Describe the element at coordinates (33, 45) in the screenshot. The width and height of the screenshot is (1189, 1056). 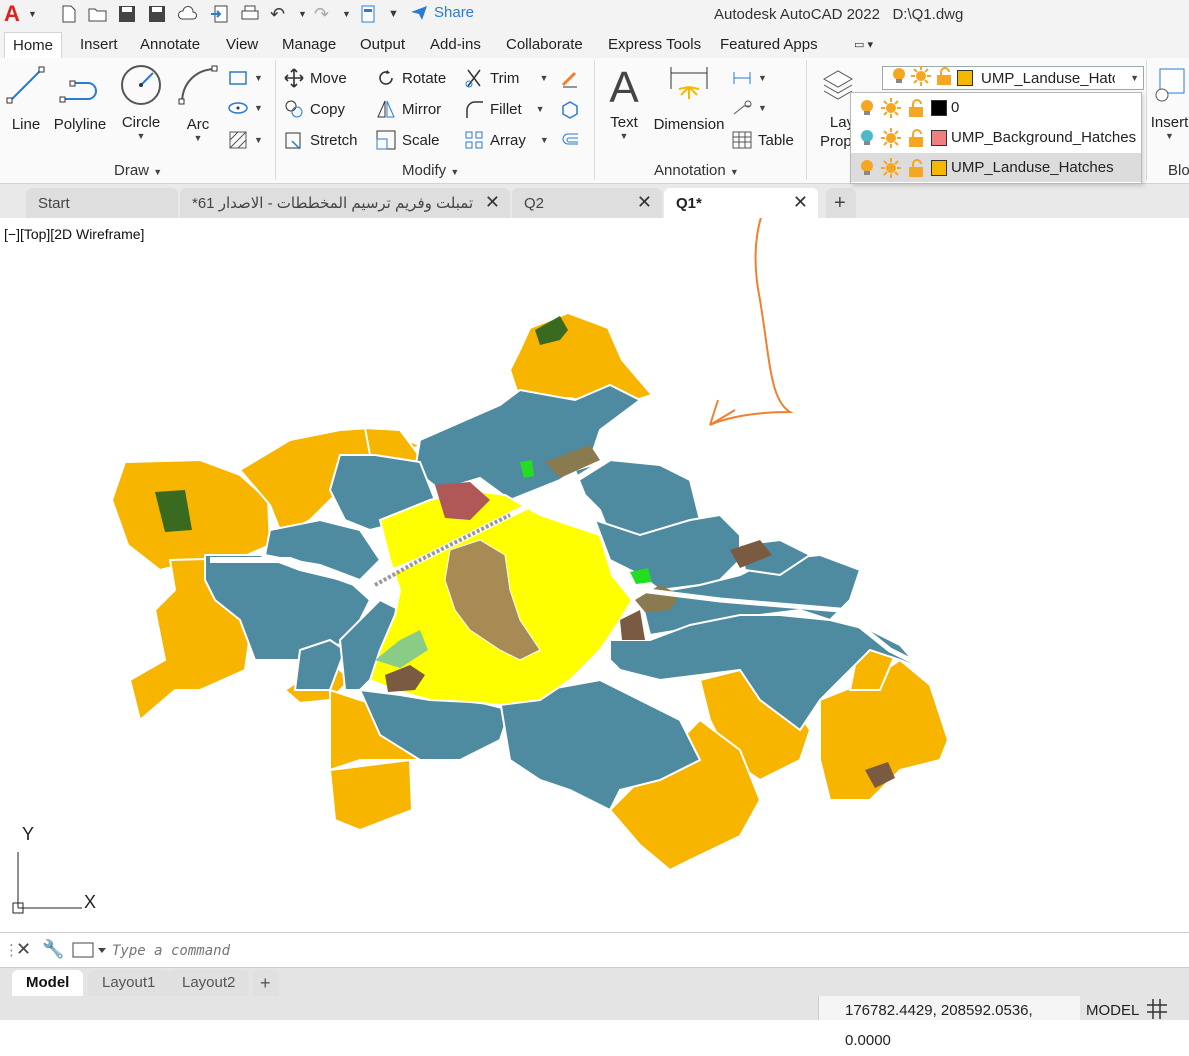
I see `tab-home: Home` at that location.